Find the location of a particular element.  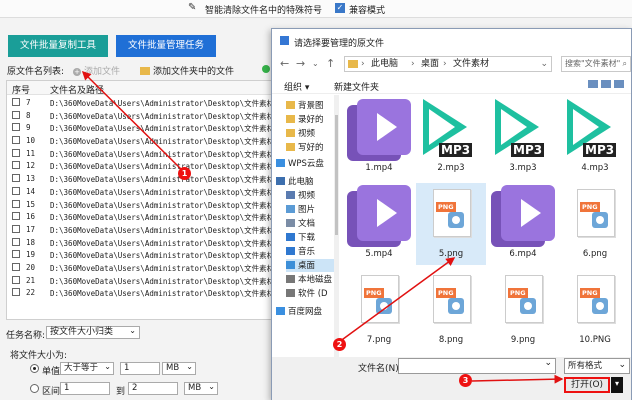

nav-item: 软件 (D is located at coordinates (312, 293).